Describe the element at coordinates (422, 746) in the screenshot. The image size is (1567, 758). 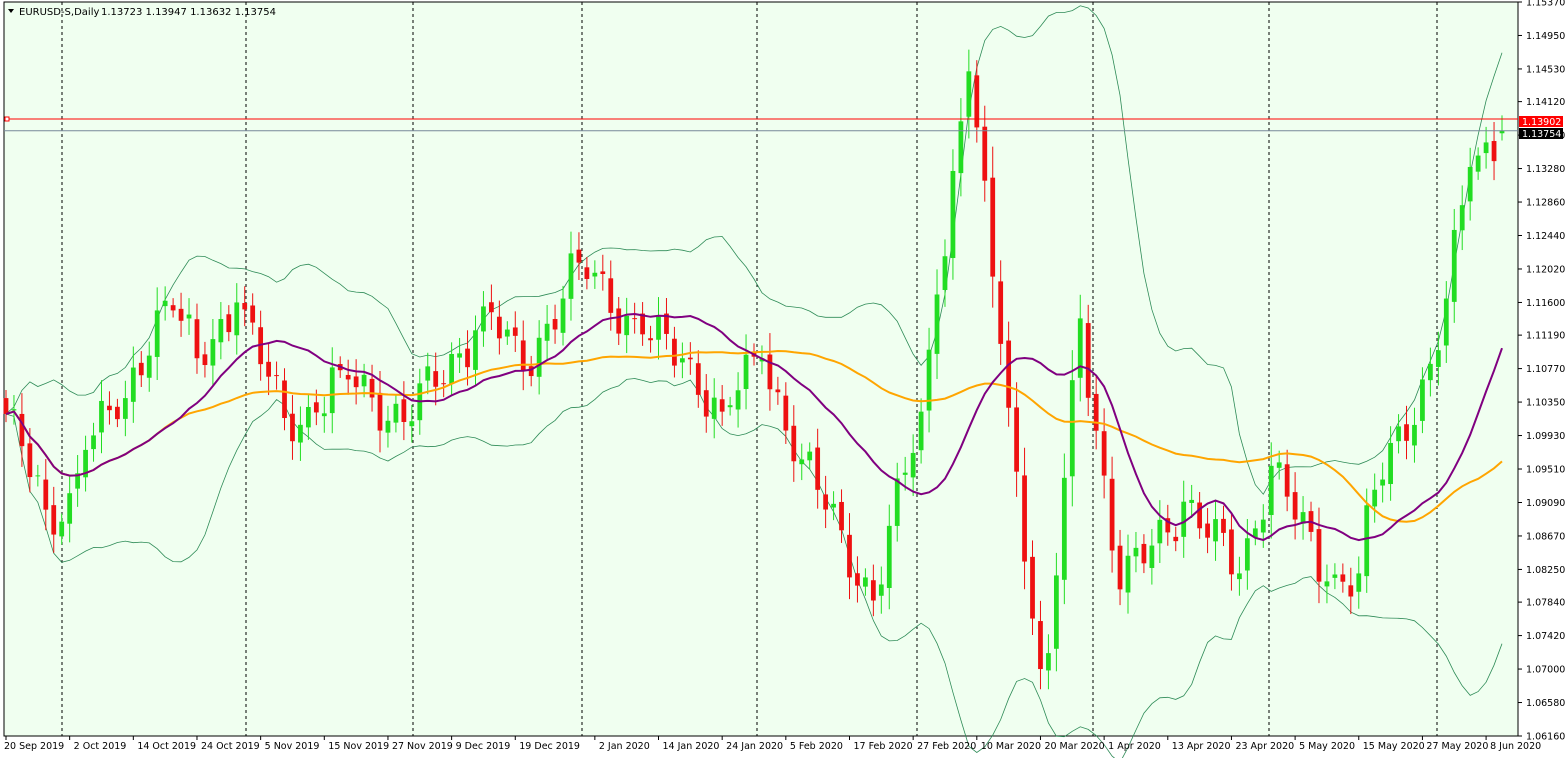
I see `x-tick-label: 27 Nov 2019` at that location.